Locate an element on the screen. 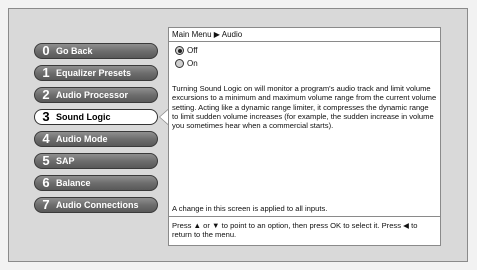 The image size is (477, 270). menu-item-audio-connections: 7 Audio Connections is located at coordinates (96, 205).